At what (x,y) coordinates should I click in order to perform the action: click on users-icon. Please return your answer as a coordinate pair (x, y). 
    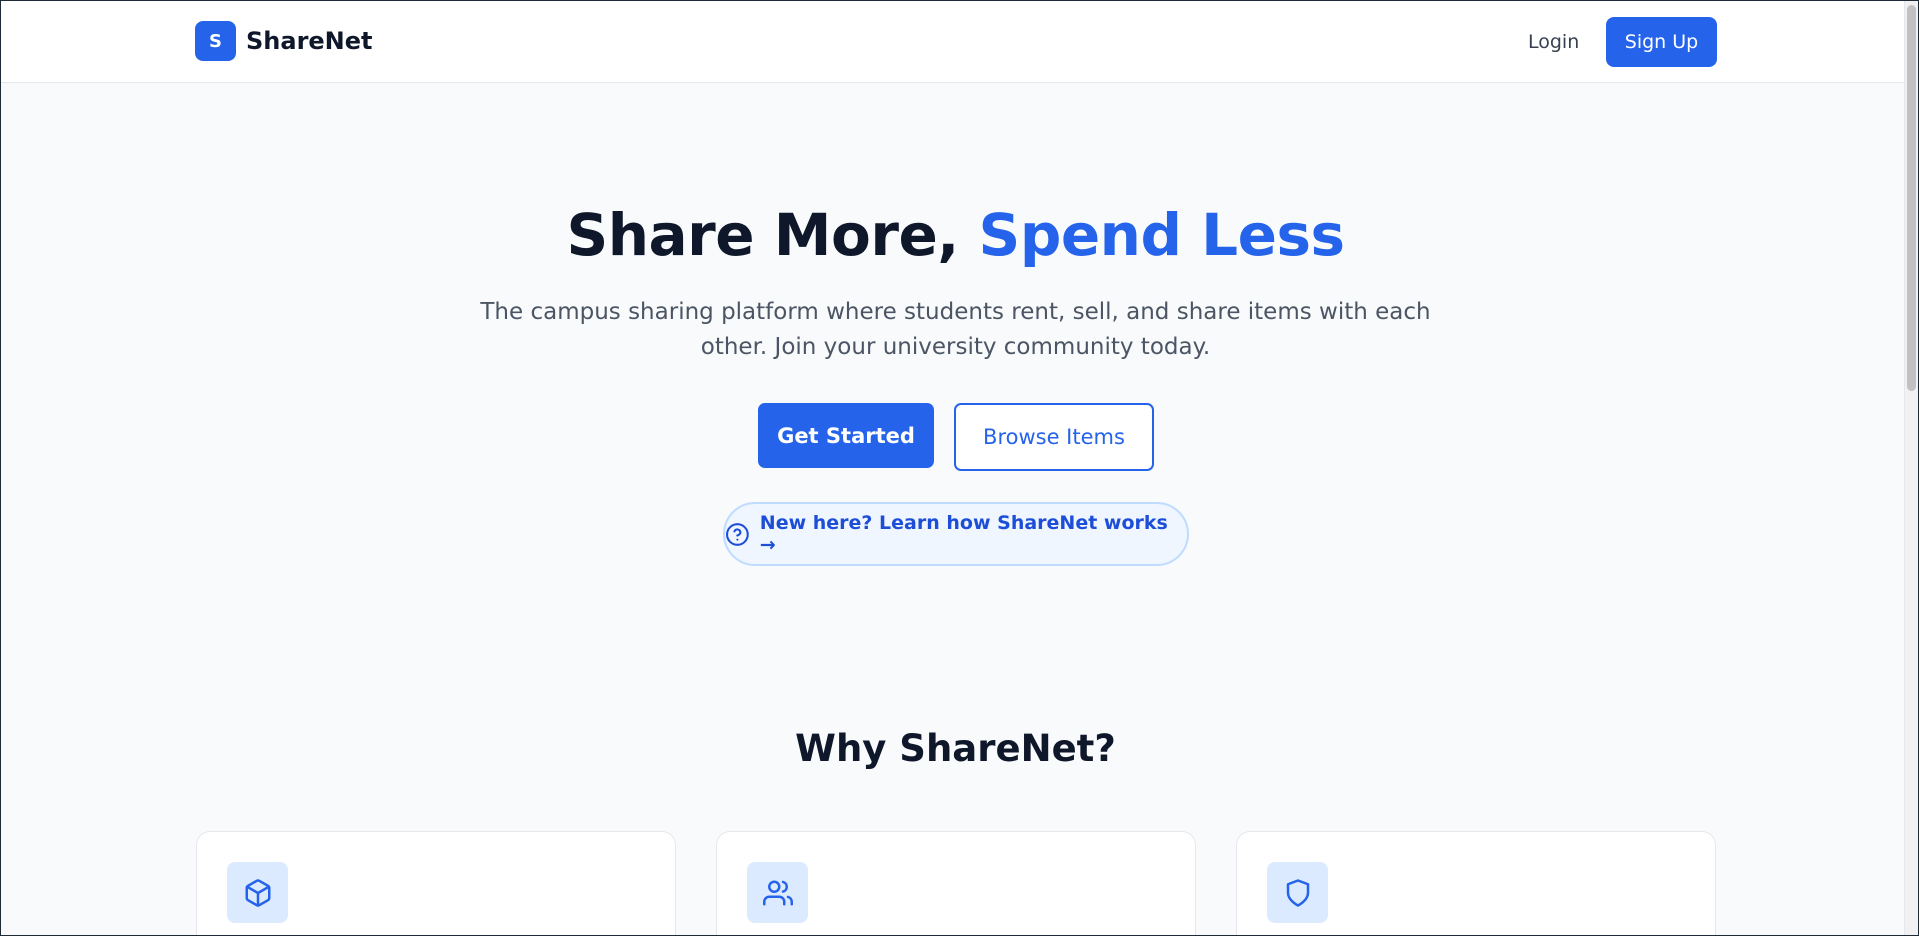
    Looking at the image, I should click on (777, 892).